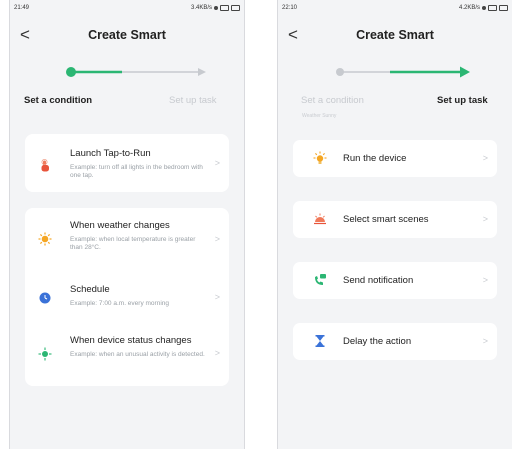 This screenshot has width=512, height=449. I want to click on hourglass-icon, so click(320, 341).